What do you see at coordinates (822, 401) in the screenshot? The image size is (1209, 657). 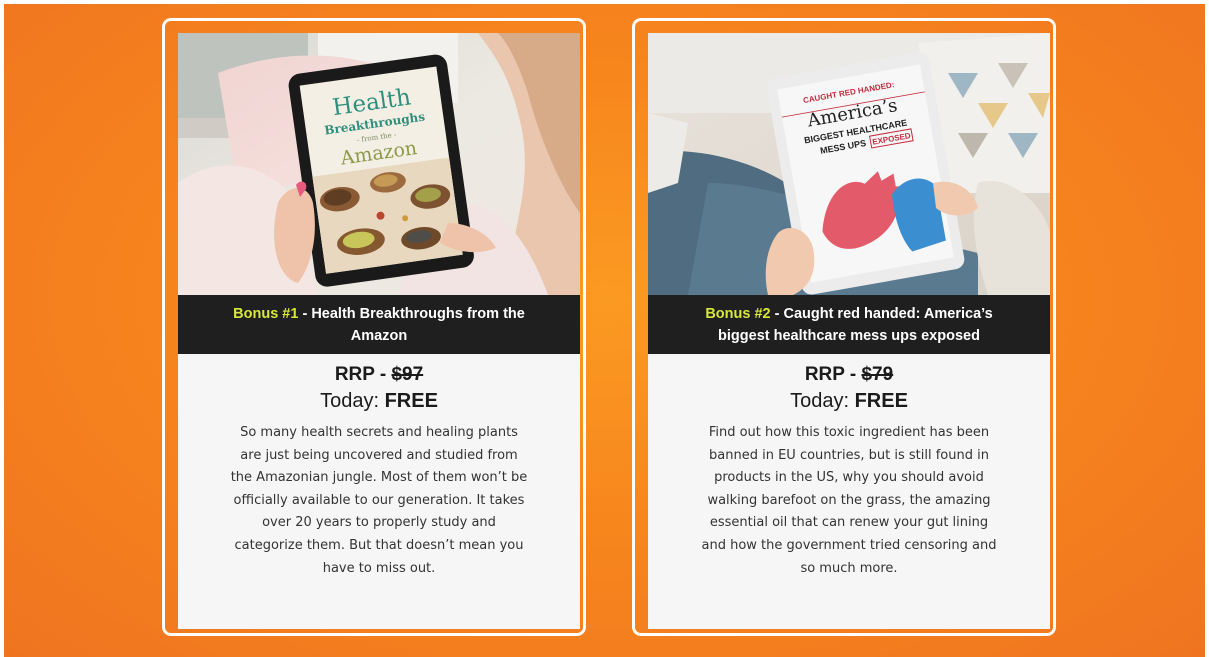 I see `bonus-2-today-label: Today:` at bounding box center [822, 401].